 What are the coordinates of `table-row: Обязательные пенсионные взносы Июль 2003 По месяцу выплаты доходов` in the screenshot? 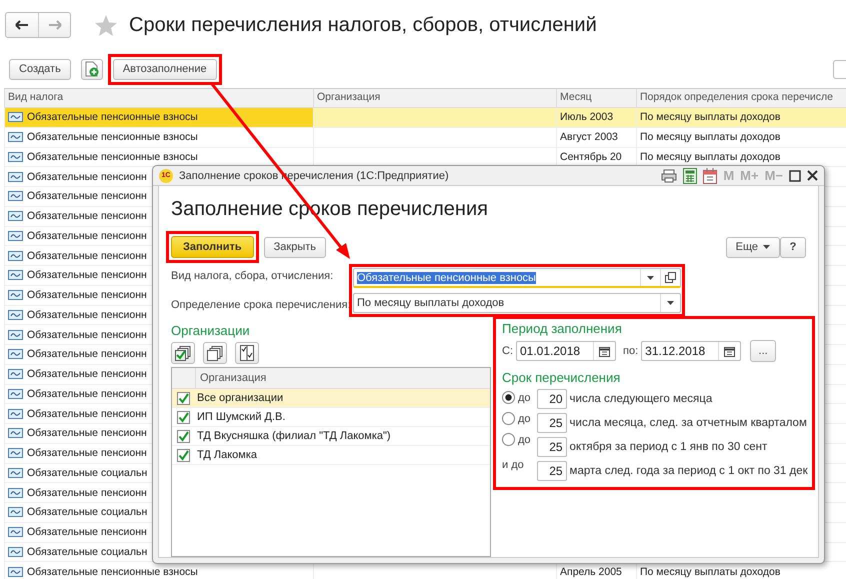 It's located at (425, 118).